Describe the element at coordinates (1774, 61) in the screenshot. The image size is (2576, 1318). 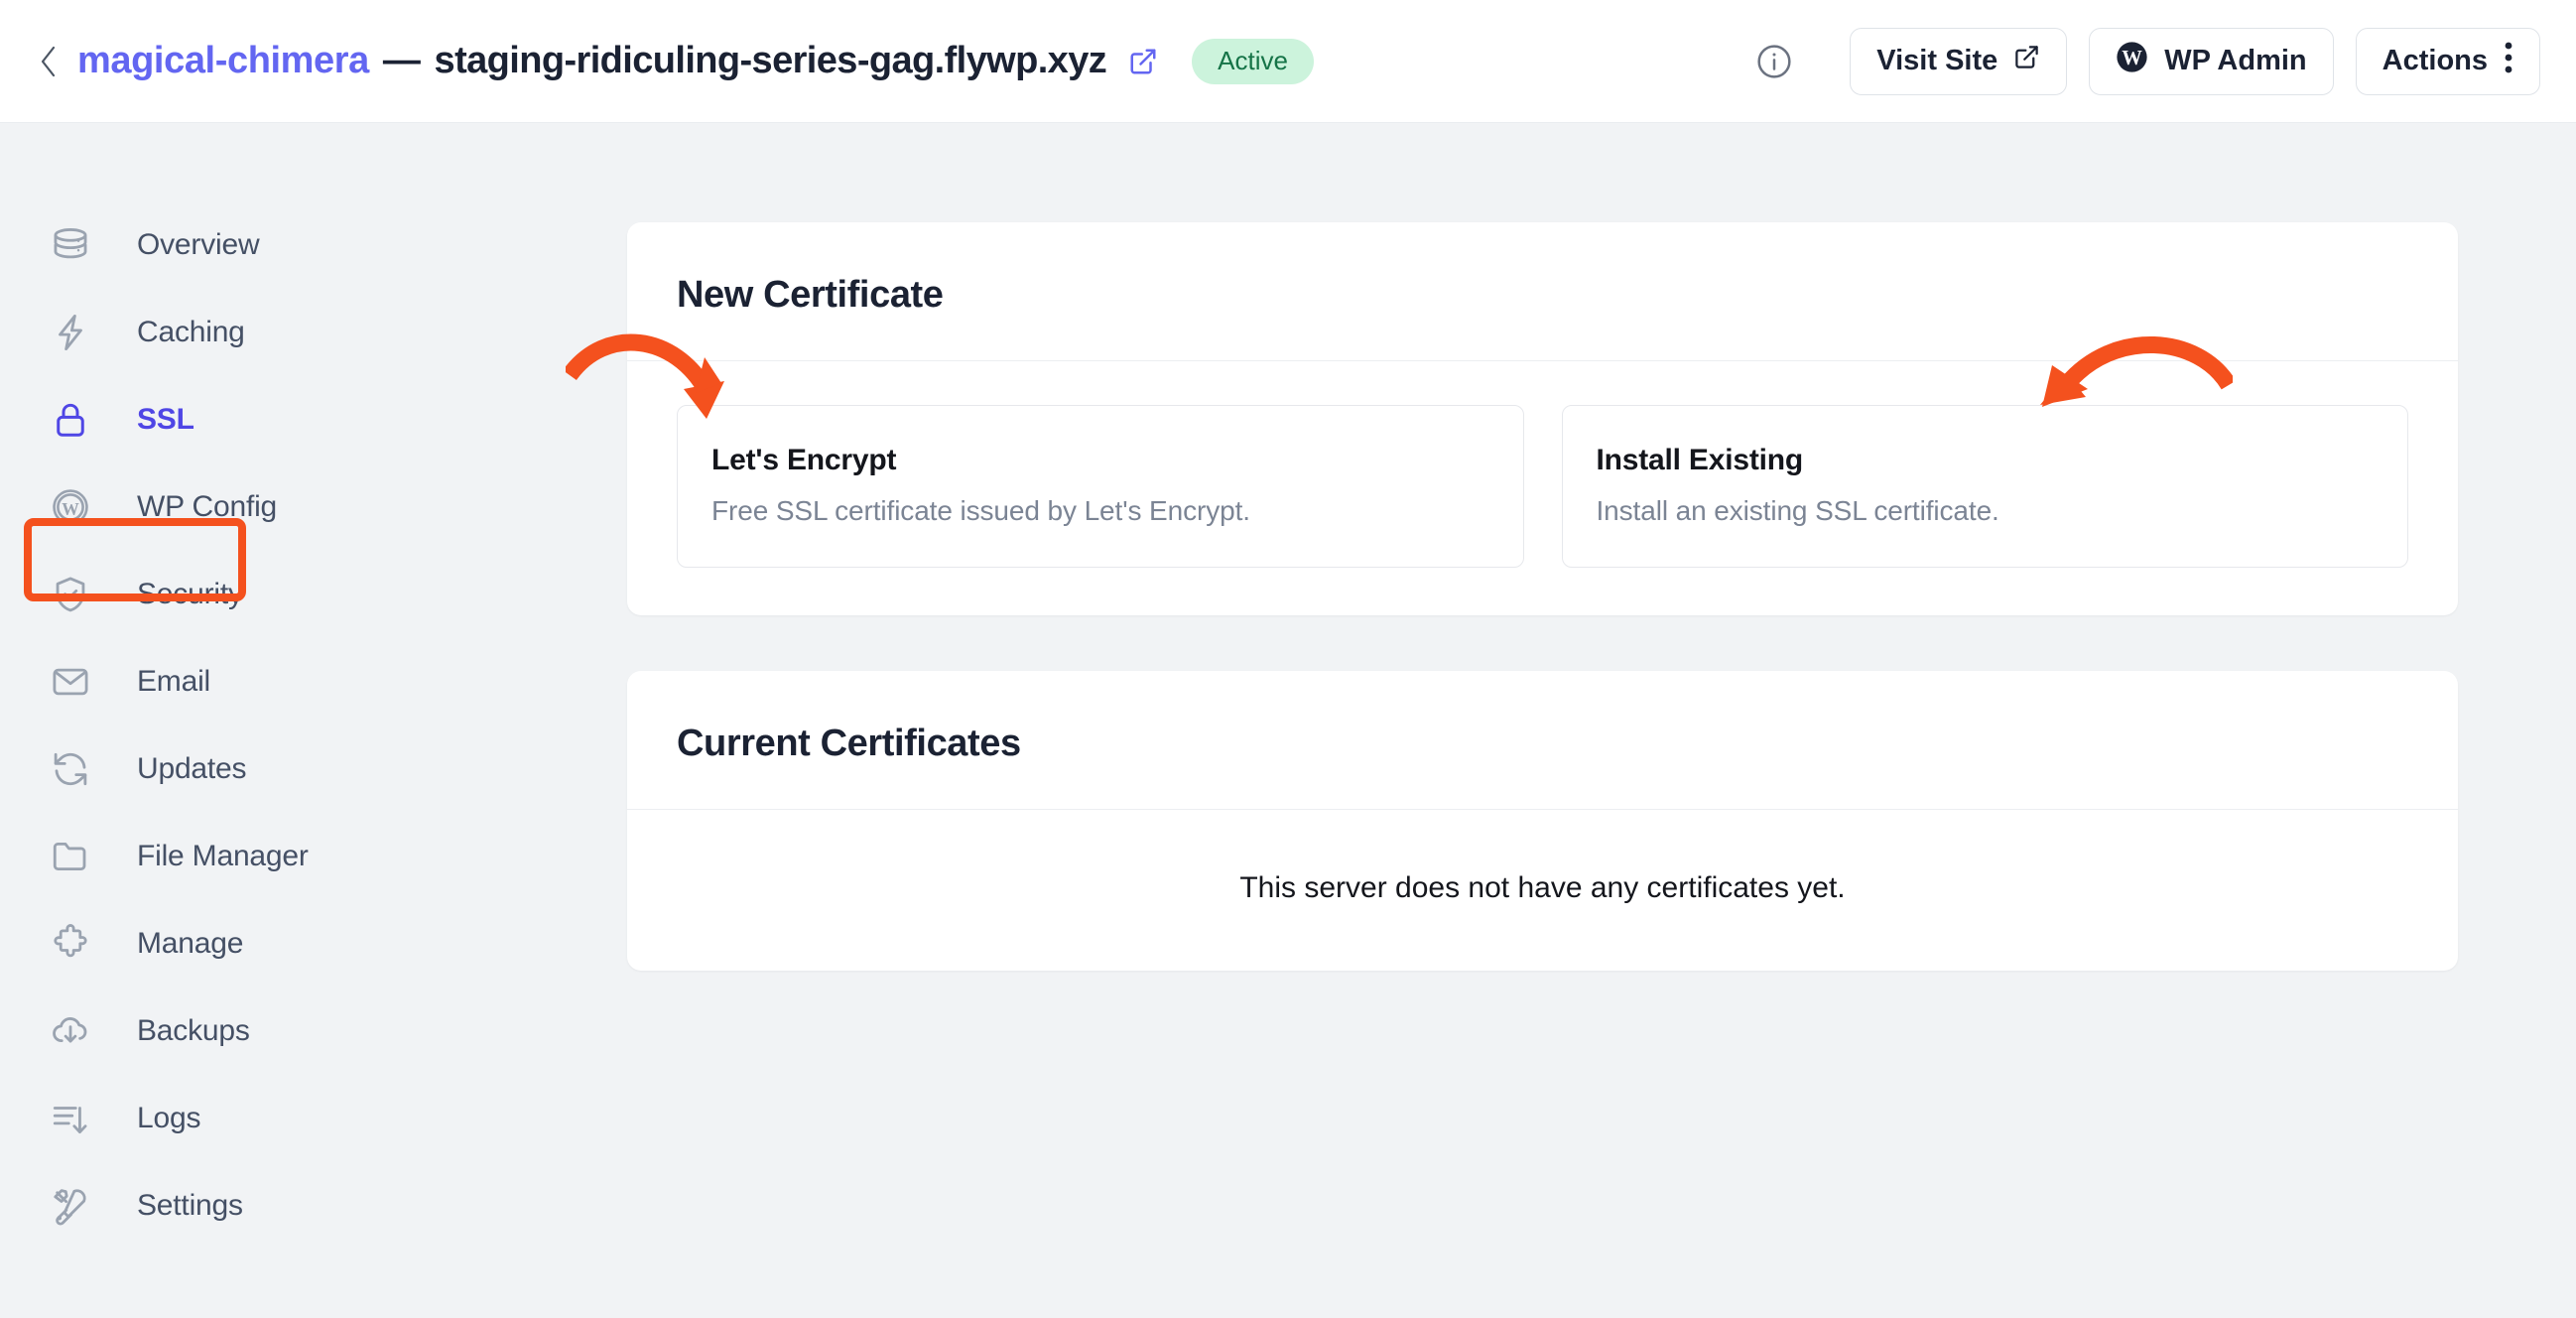
I see `info-circle-icon` at that location.